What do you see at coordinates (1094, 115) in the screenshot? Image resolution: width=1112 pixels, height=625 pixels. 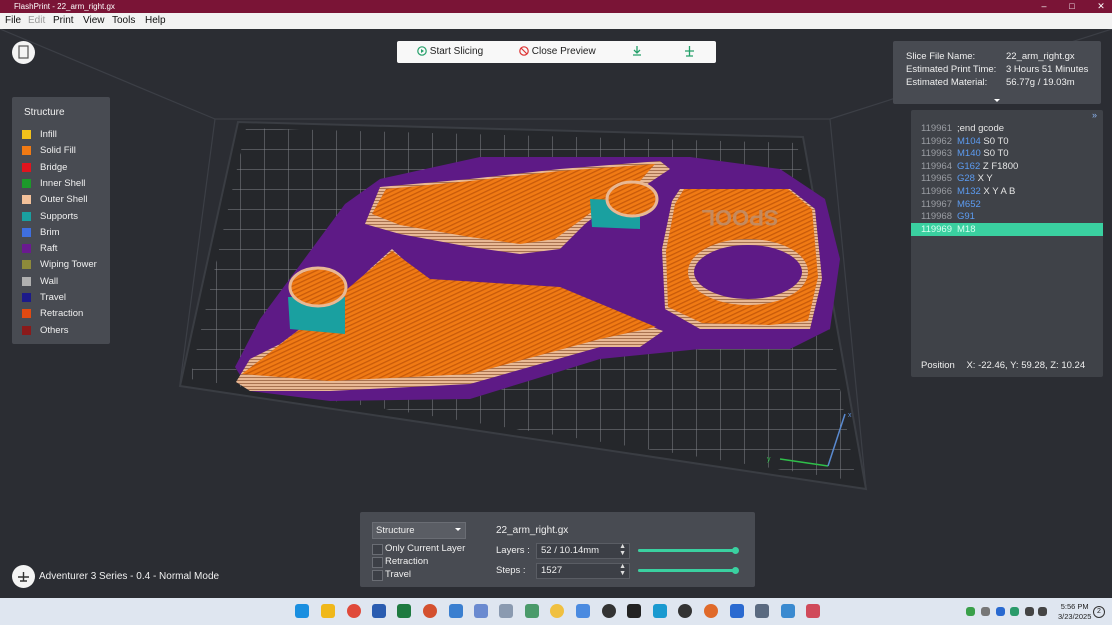 I see `collapse-gcode-button: »` at bounding box center [1094, 115].